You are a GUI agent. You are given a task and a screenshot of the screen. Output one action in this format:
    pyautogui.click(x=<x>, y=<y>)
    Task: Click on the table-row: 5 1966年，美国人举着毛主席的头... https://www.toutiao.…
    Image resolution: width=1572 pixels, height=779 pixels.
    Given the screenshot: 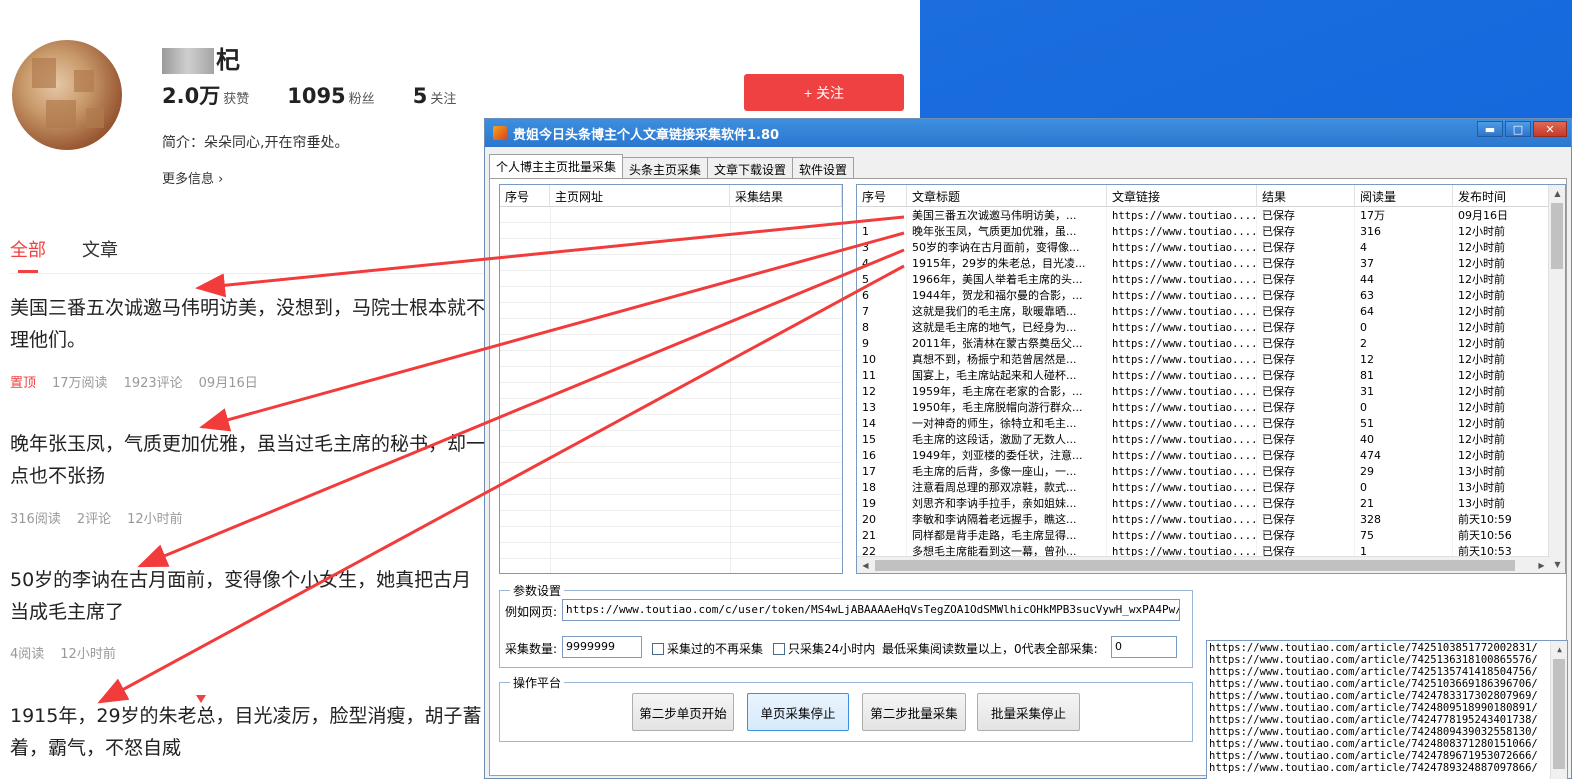 What is the action you would take?
    pyautogui.click(x=1203, y=280)
    